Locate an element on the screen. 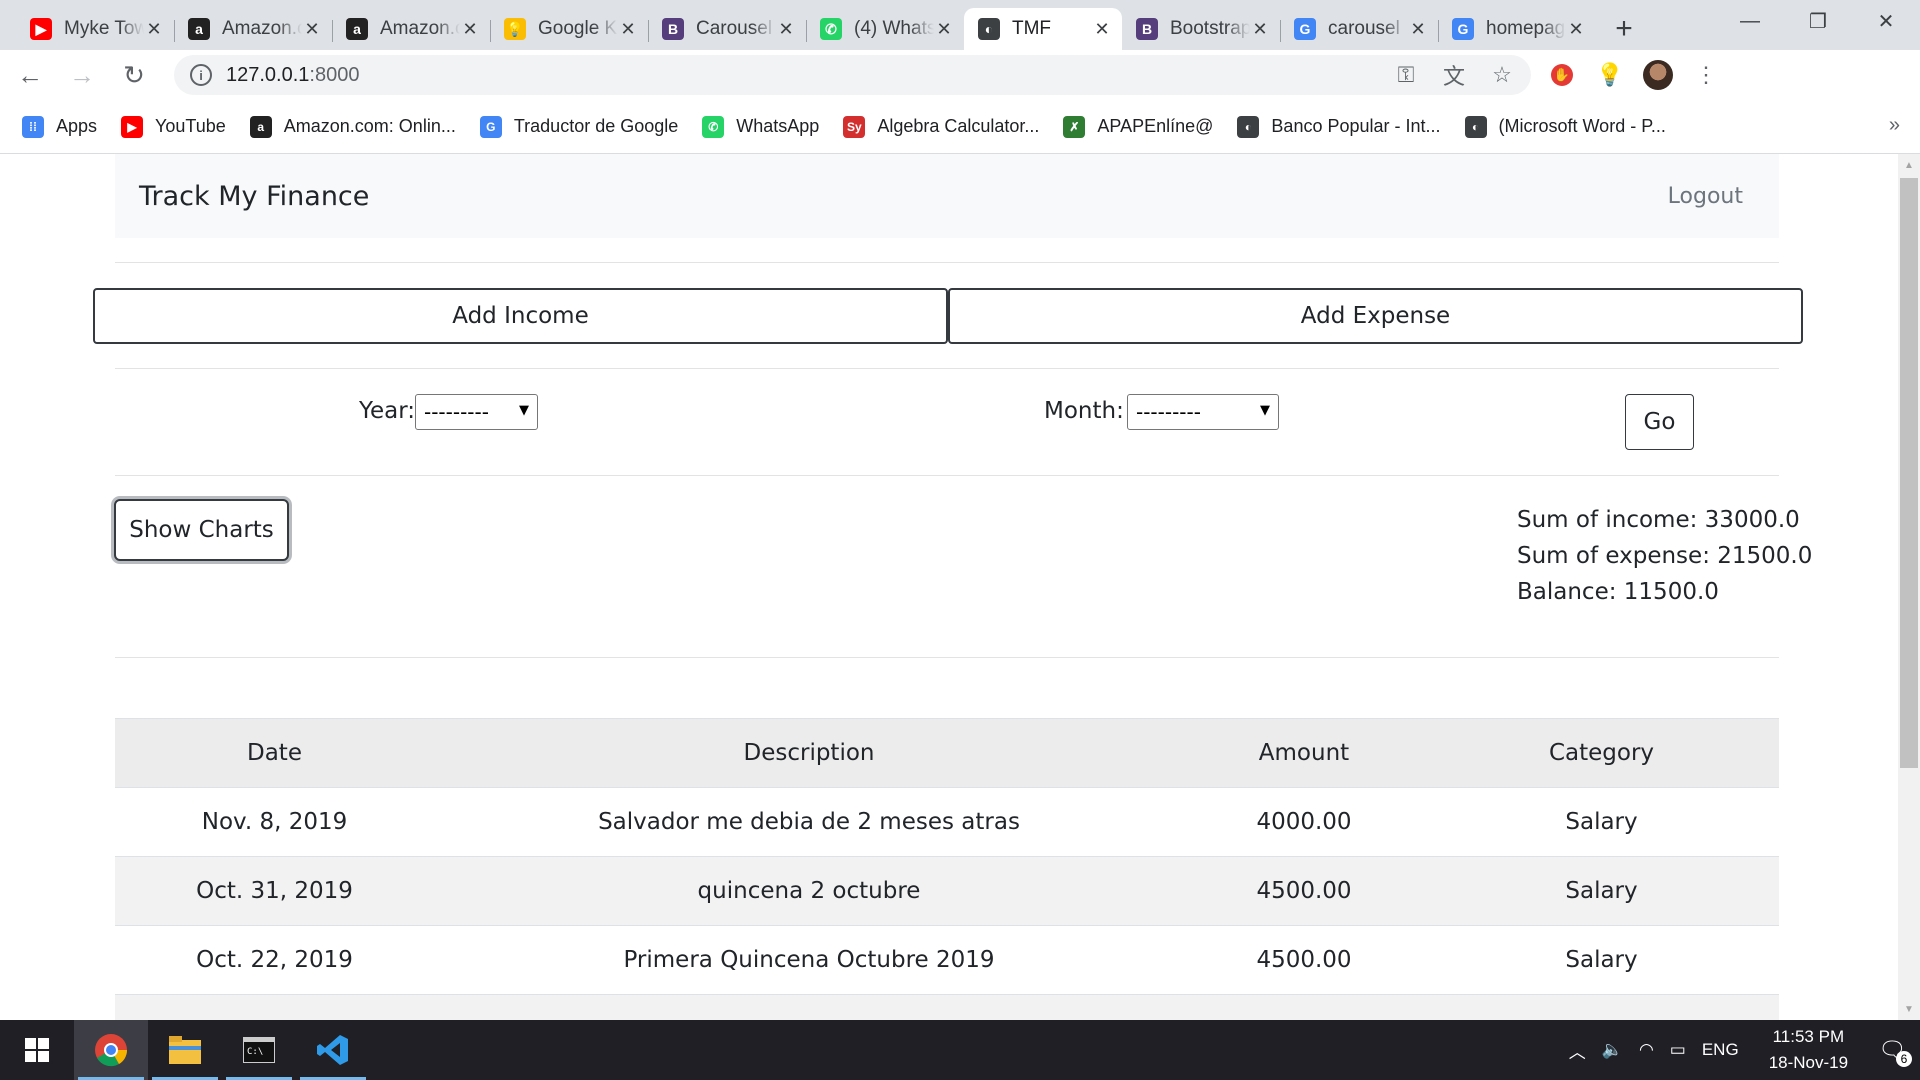  browser-tab: 💡 Google Keep✕ is located at coordinates (569, 29).